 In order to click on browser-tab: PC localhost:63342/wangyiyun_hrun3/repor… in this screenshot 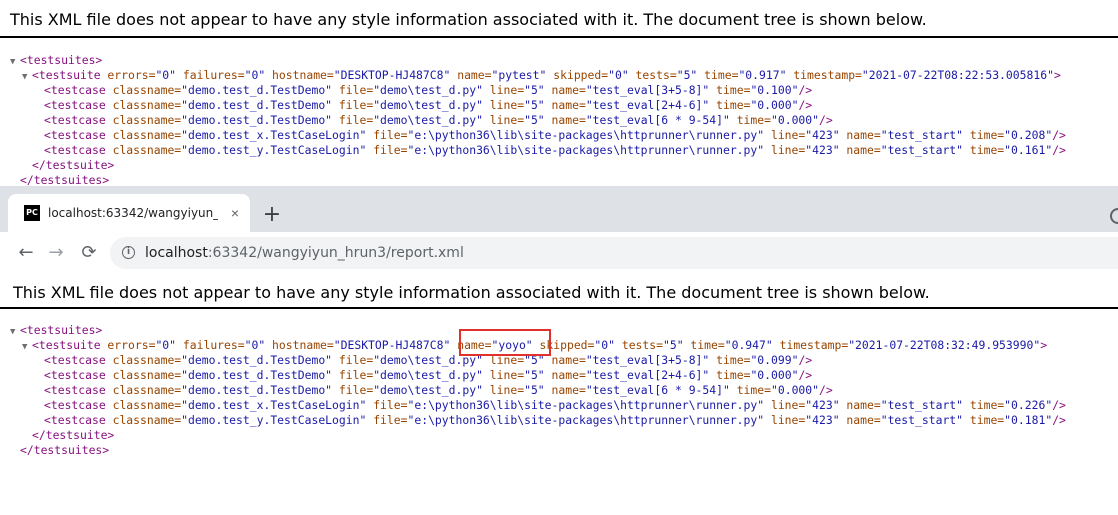, I will do `click(129, 213)`.